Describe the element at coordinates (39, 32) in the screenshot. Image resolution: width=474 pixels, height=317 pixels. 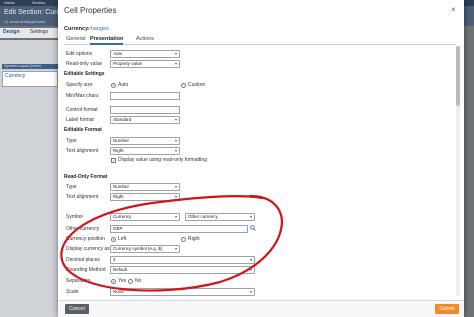
I see `tab-settings: Settings` at that location.